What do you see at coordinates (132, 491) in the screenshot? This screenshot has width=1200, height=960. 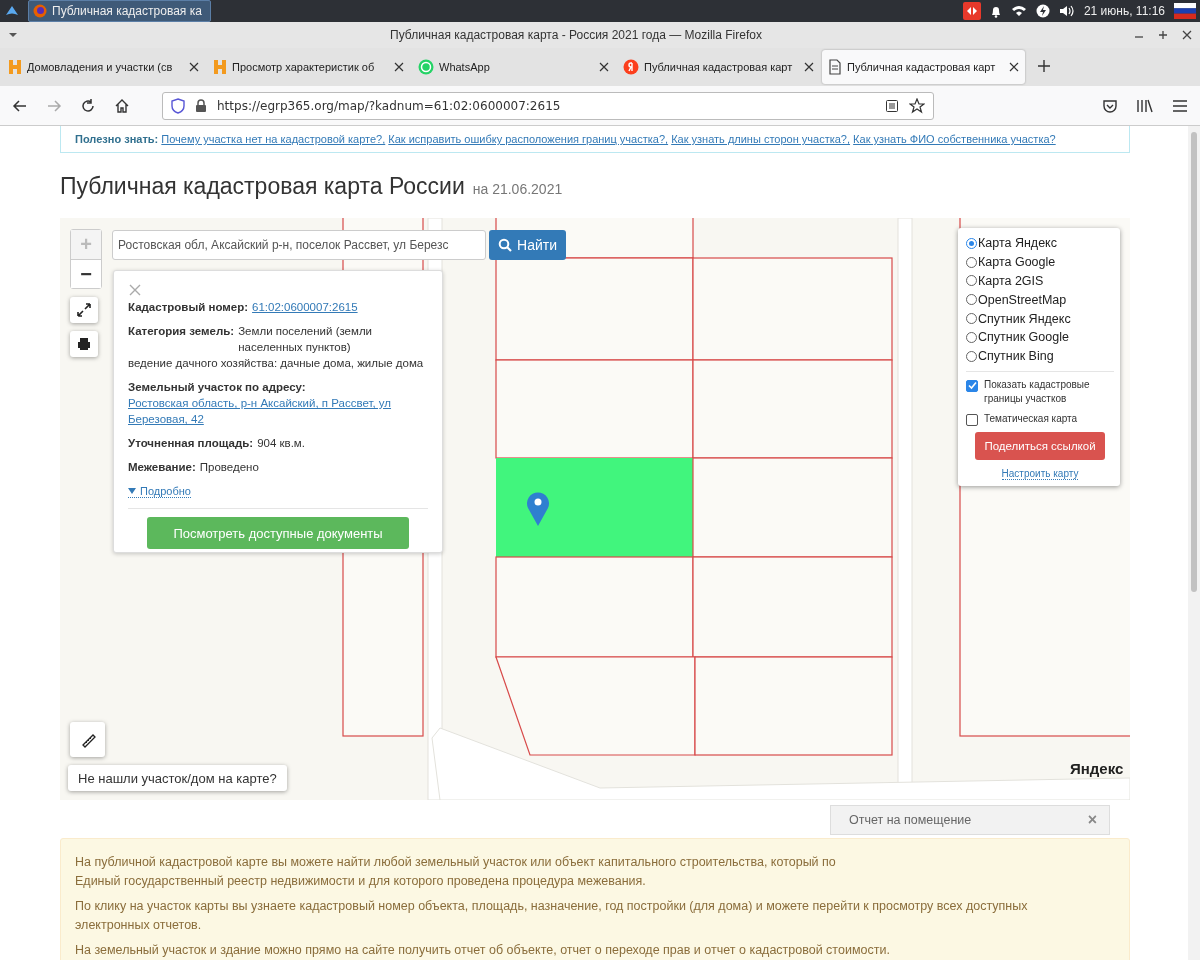 I see `caret-icon` at bounding box center [132, 491].